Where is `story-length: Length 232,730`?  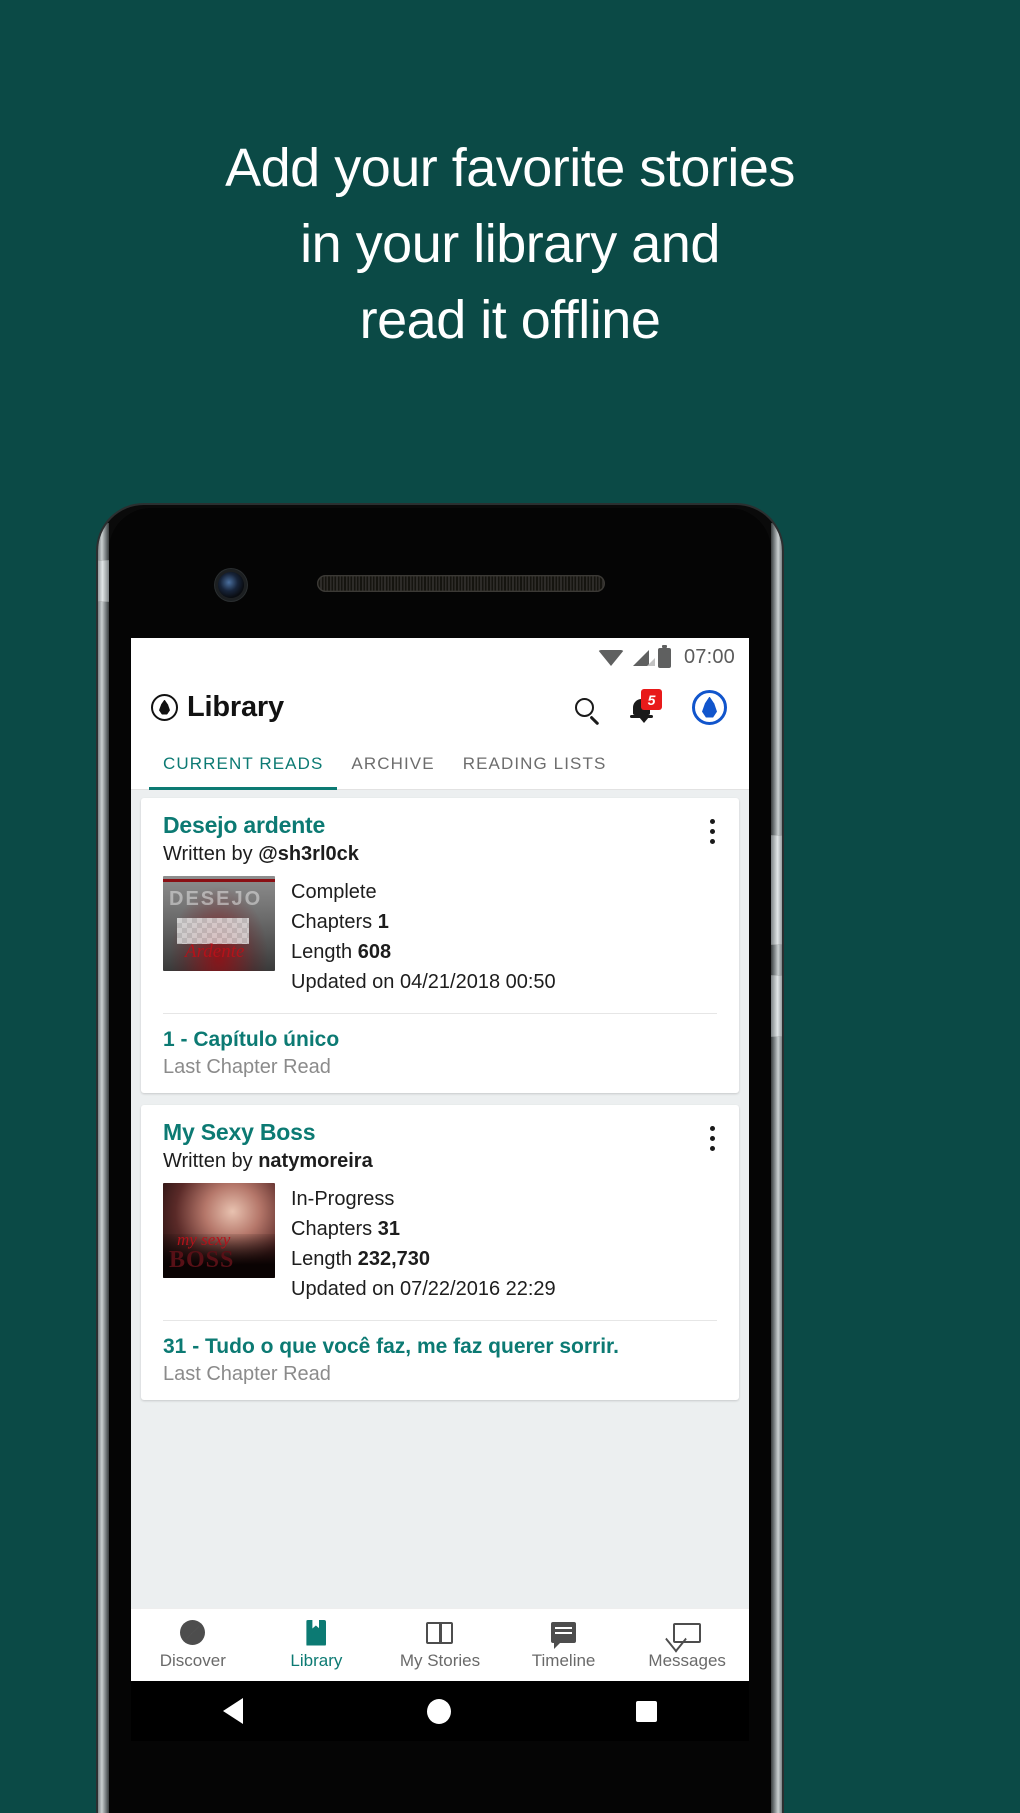
story-length: Length 232,730 is located at coordinates (423, 1259).